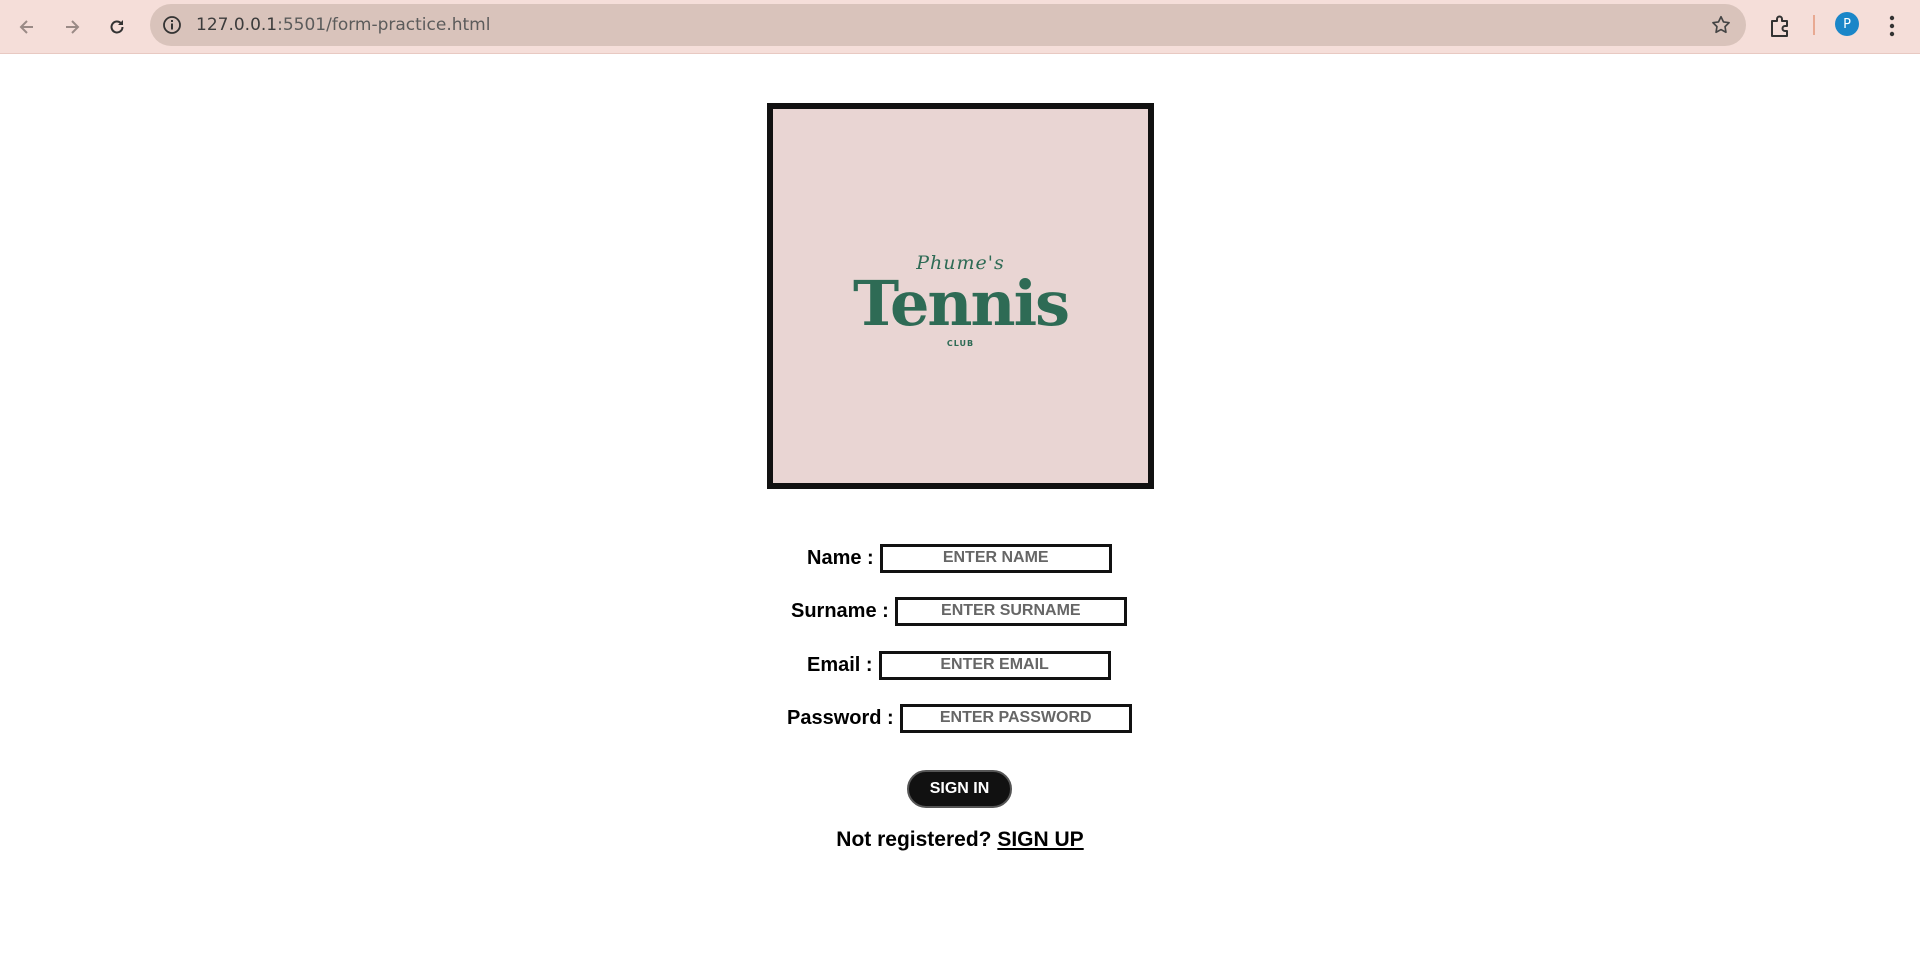  What do you see at coordinates (959, 789) in the screenshot?
I see `sign-in-button: SIGN IN` at bounding box center [959, 789].